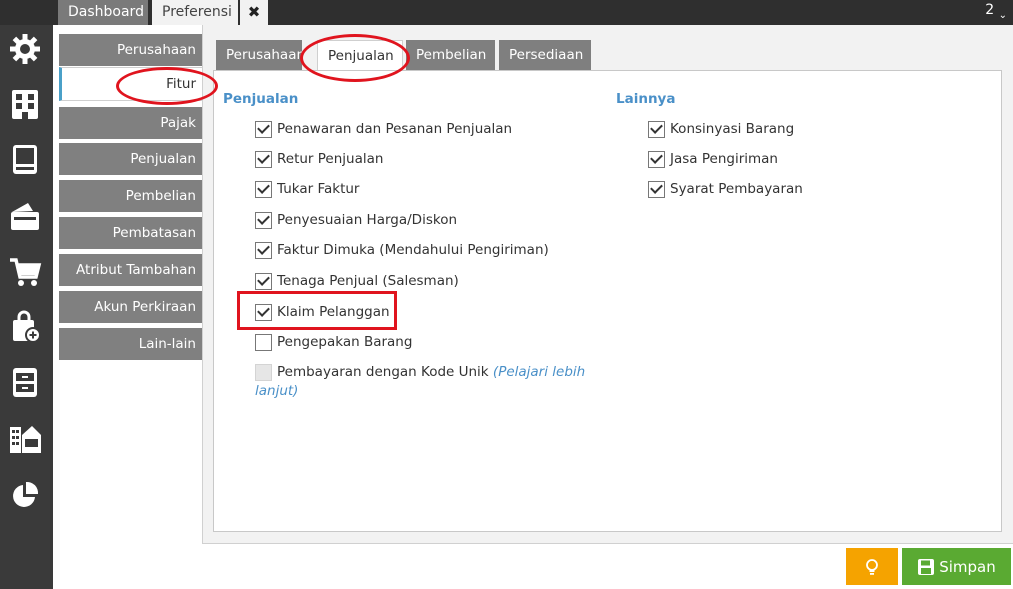 Image resolution: width=1013 pixels, height=589 pixels. I want to click on menu-item-perusahaan: Perusahaan, so click(131, 50).